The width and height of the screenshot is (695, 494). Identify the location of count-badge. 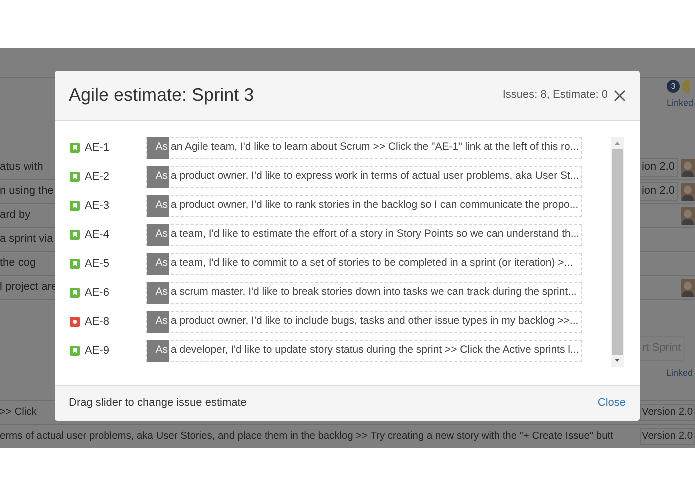
(686, 86).